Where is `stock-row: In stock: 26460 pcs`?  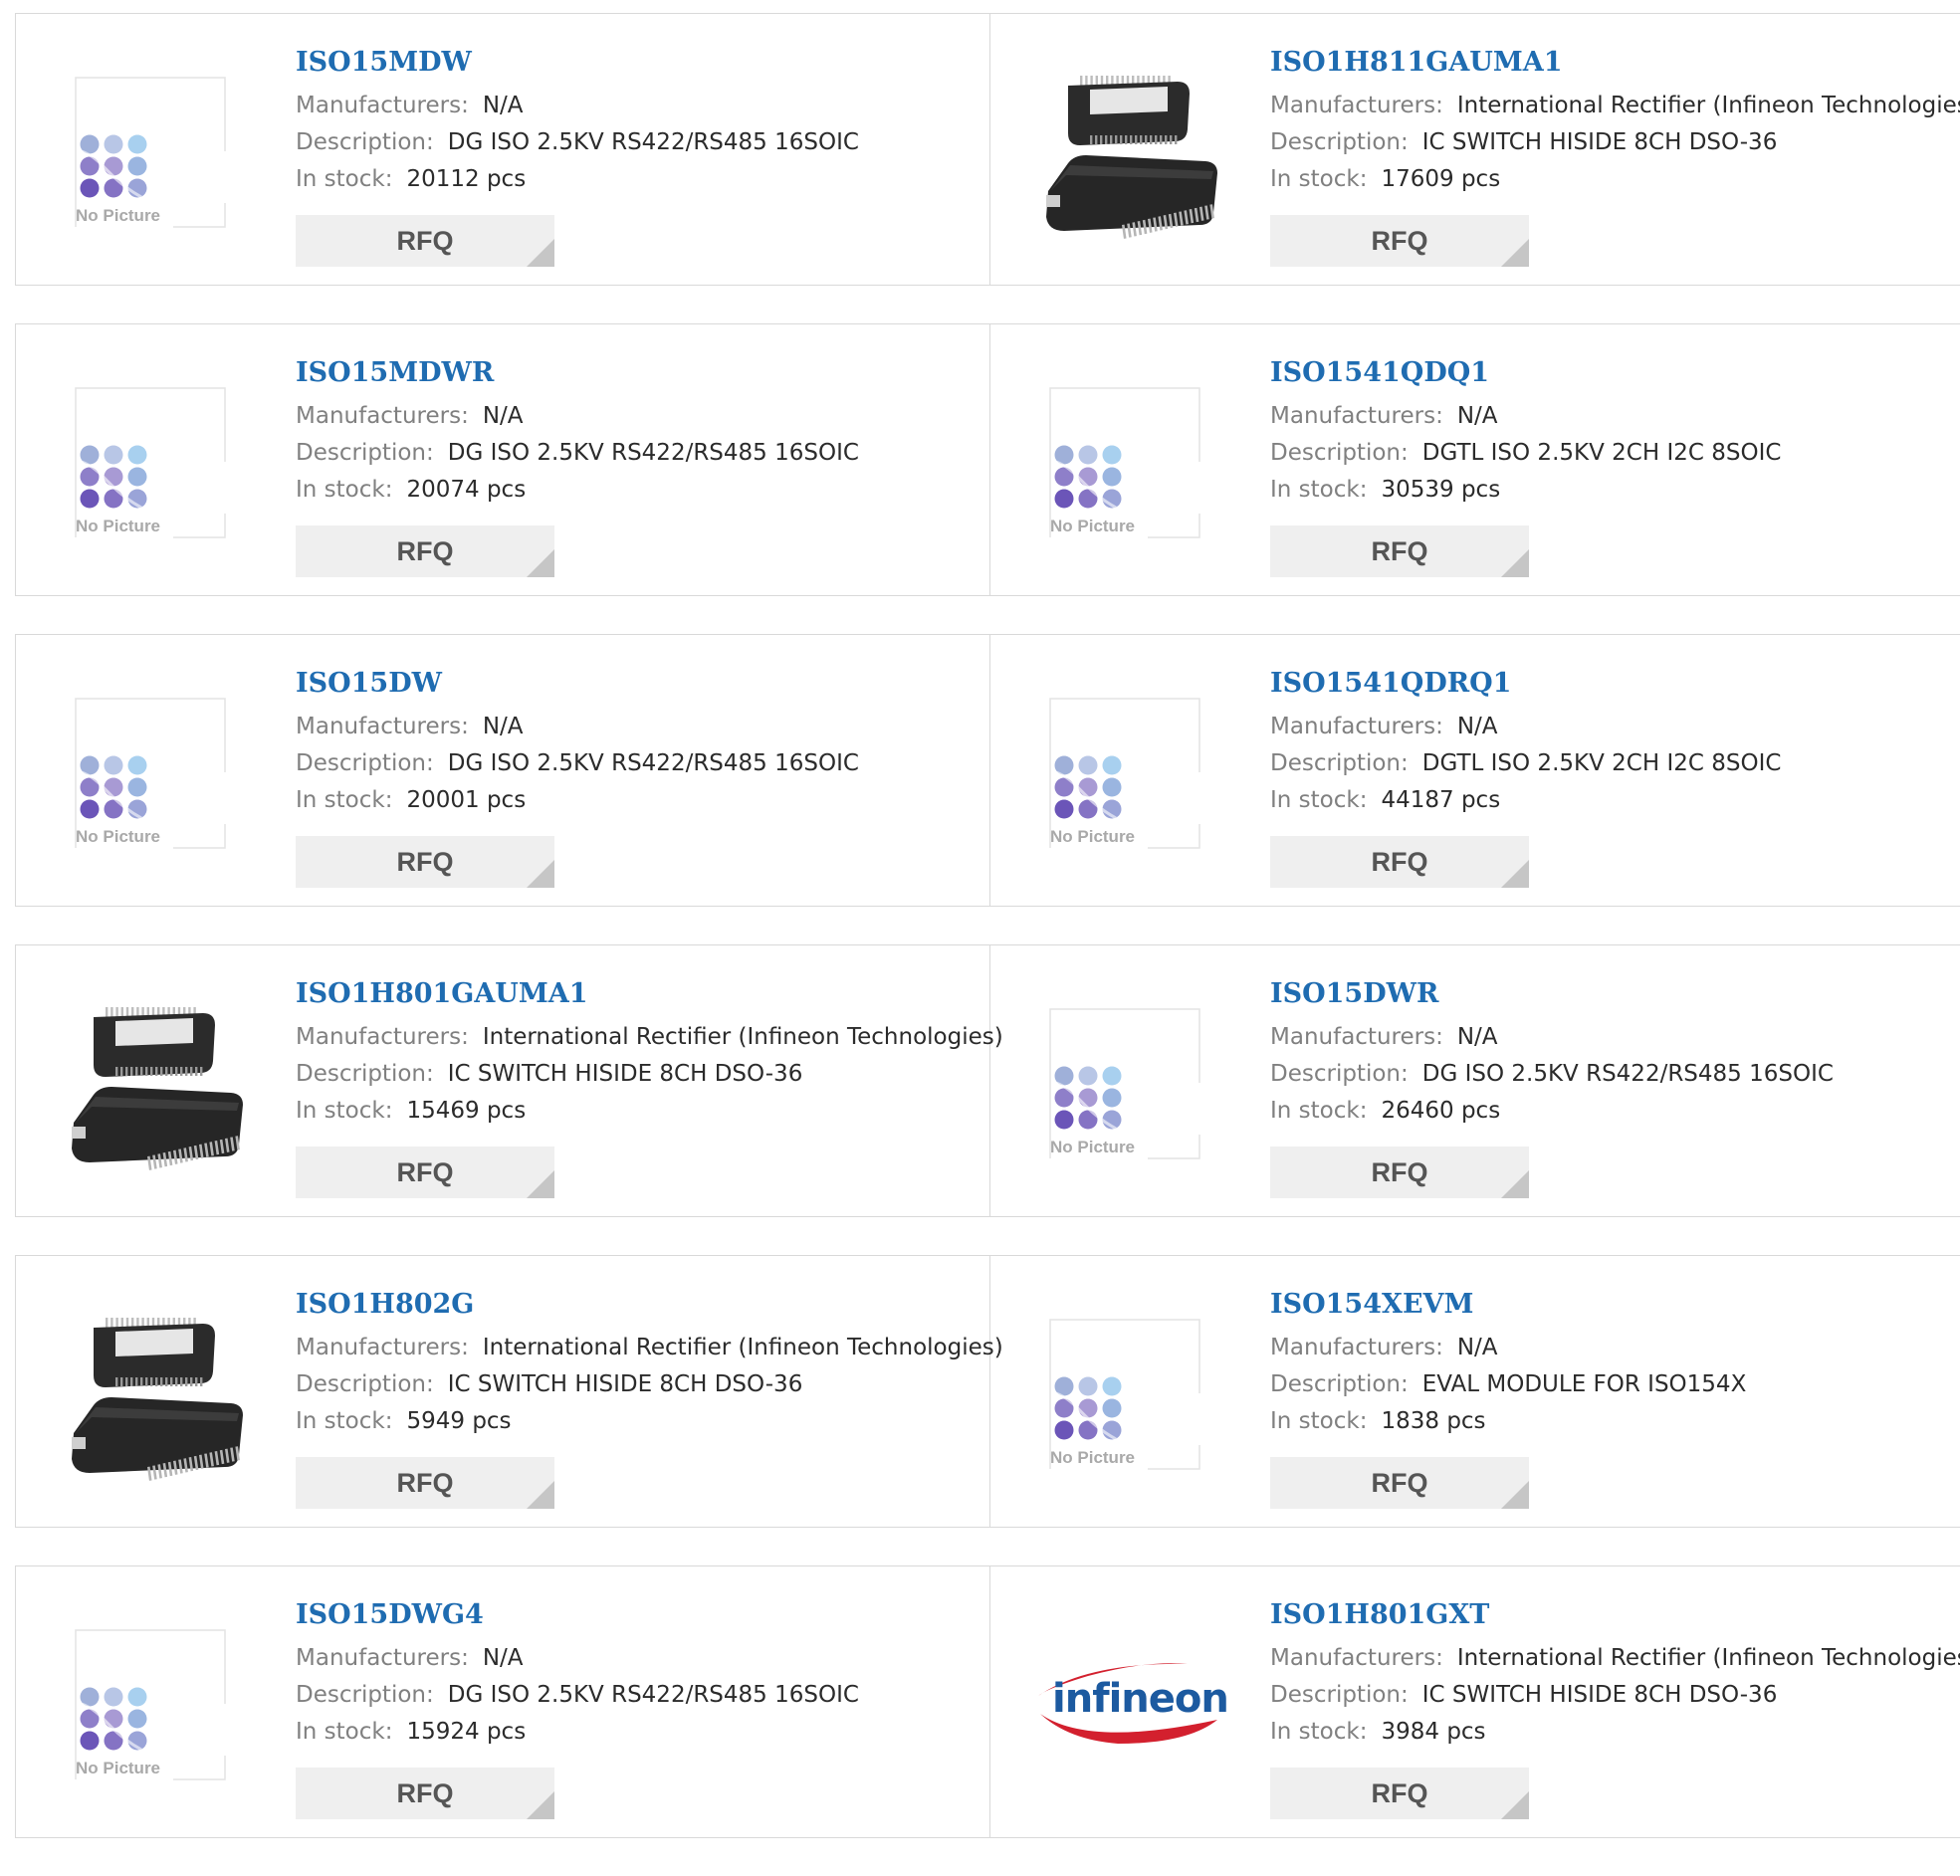
stock-row: In stock: 26460 pcs is located at coordinates (1615, 1111).